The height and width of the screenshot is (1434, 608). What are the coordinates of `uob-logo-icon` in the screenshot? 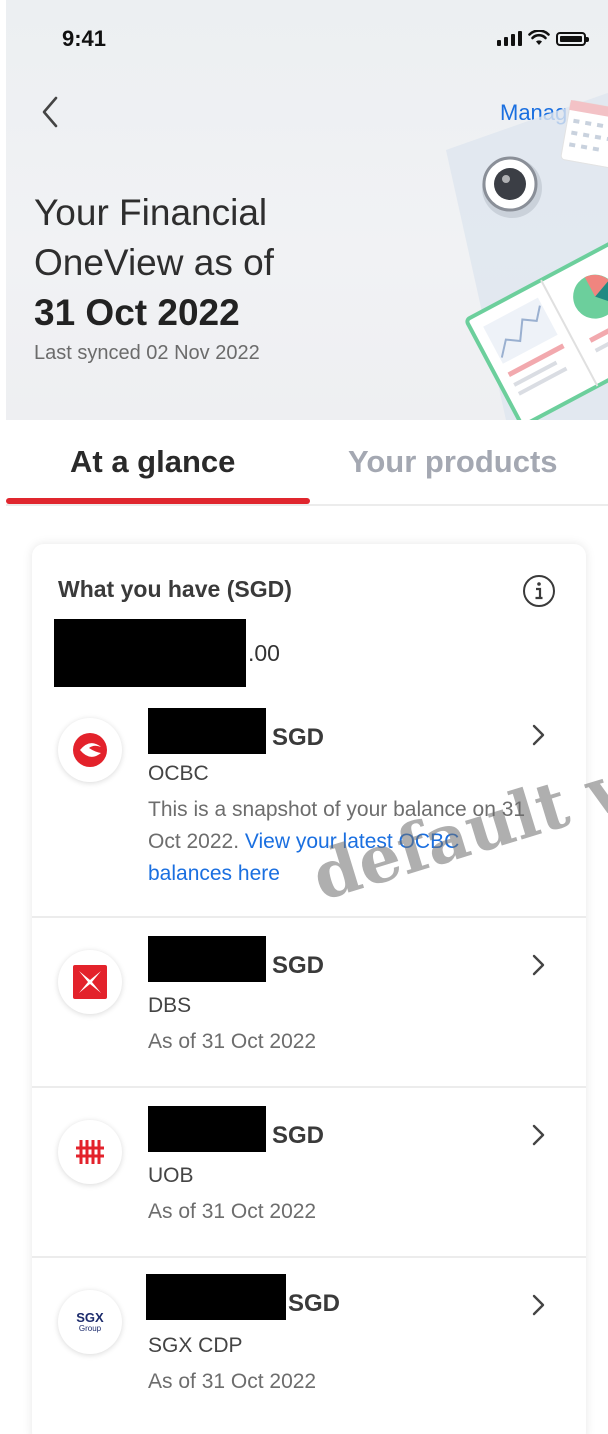 It's located at (90, 1152).